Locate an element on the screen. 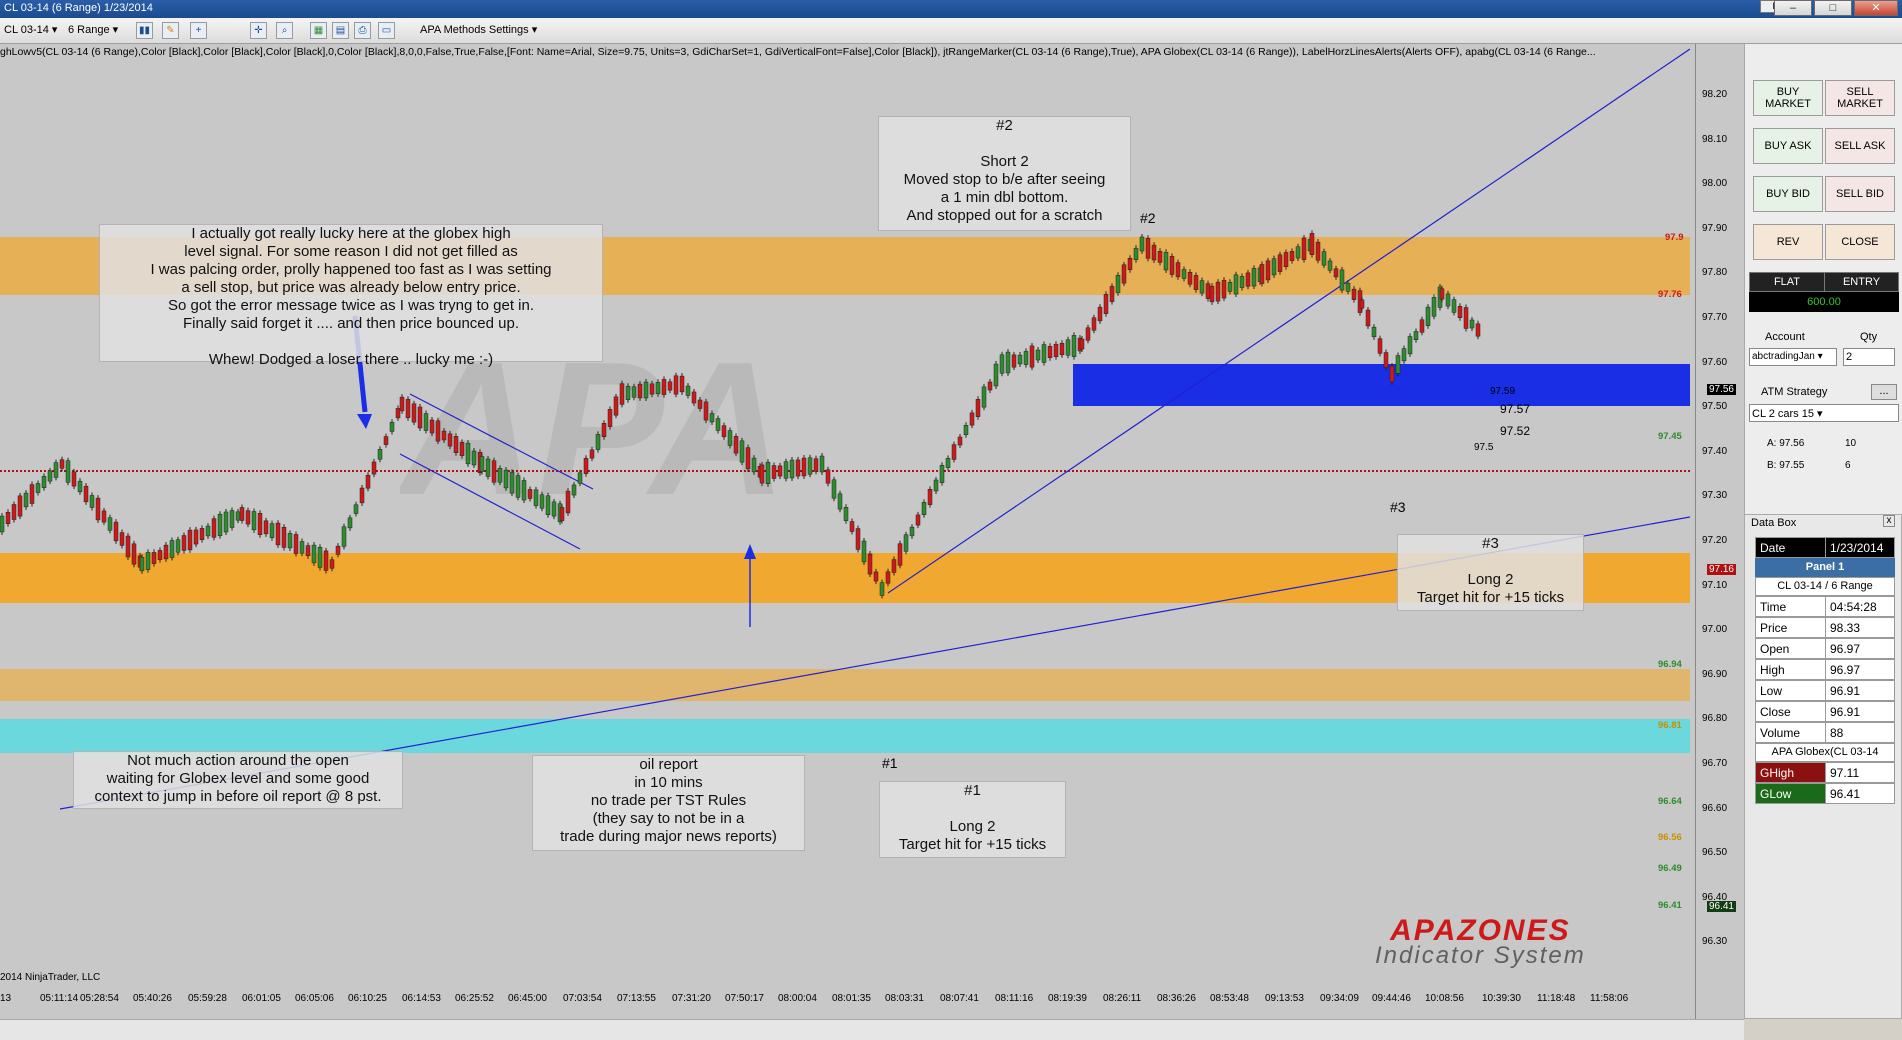  x-tick-label: 10:39:30 is located at coordinates (1501, 998).